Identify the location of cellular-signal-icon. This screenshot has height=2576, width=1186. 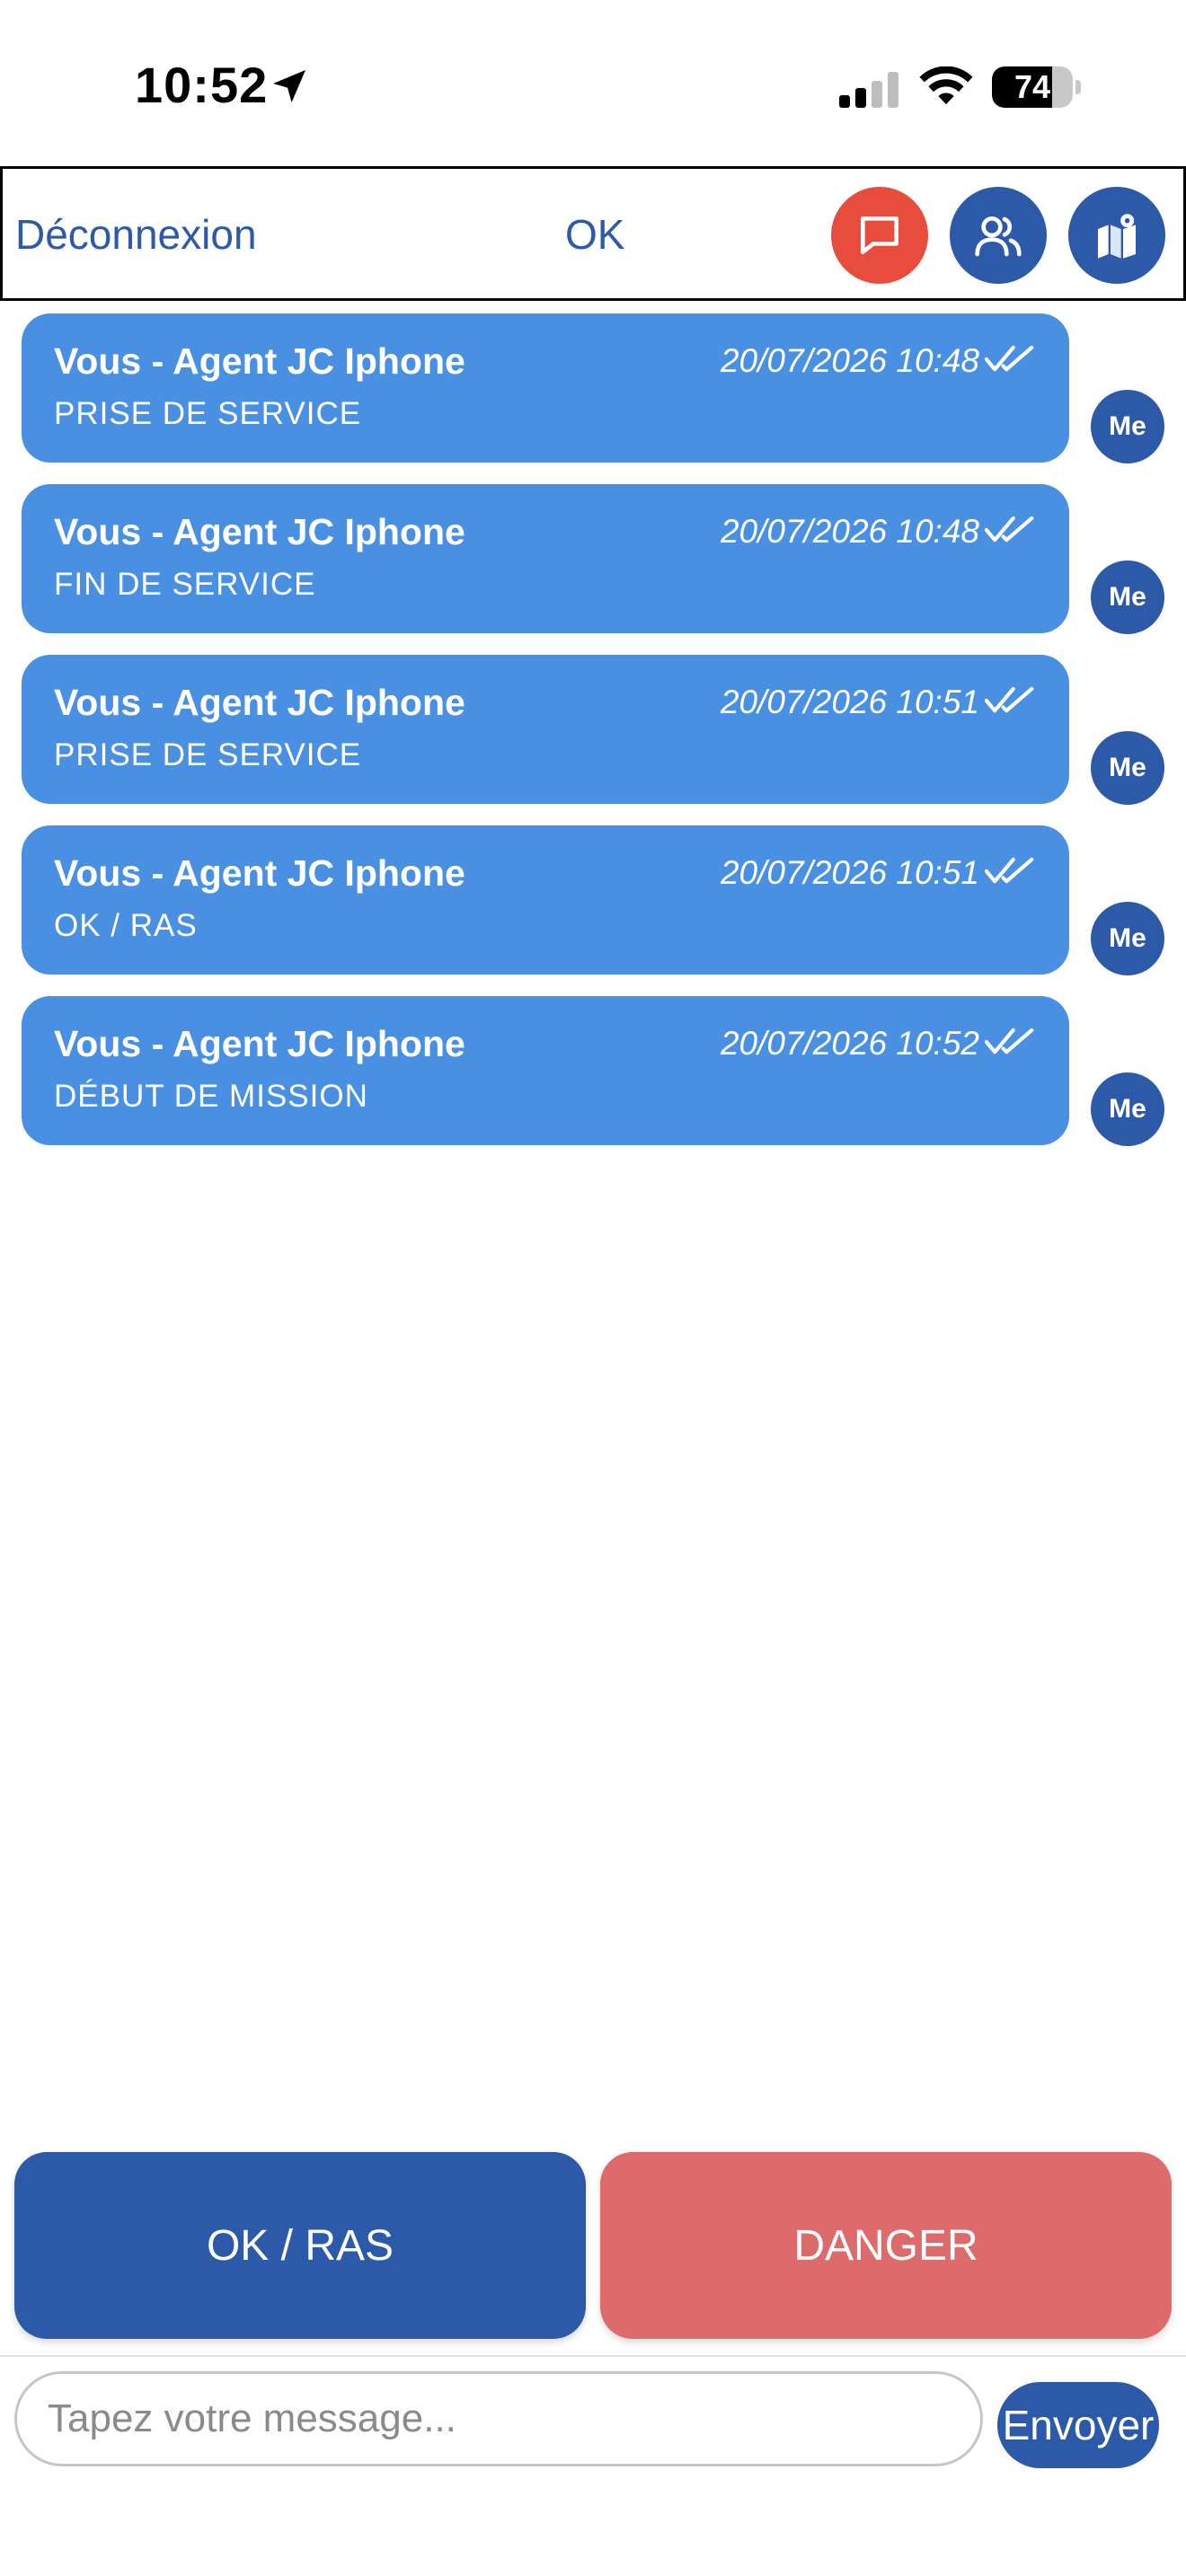
(868, 90).